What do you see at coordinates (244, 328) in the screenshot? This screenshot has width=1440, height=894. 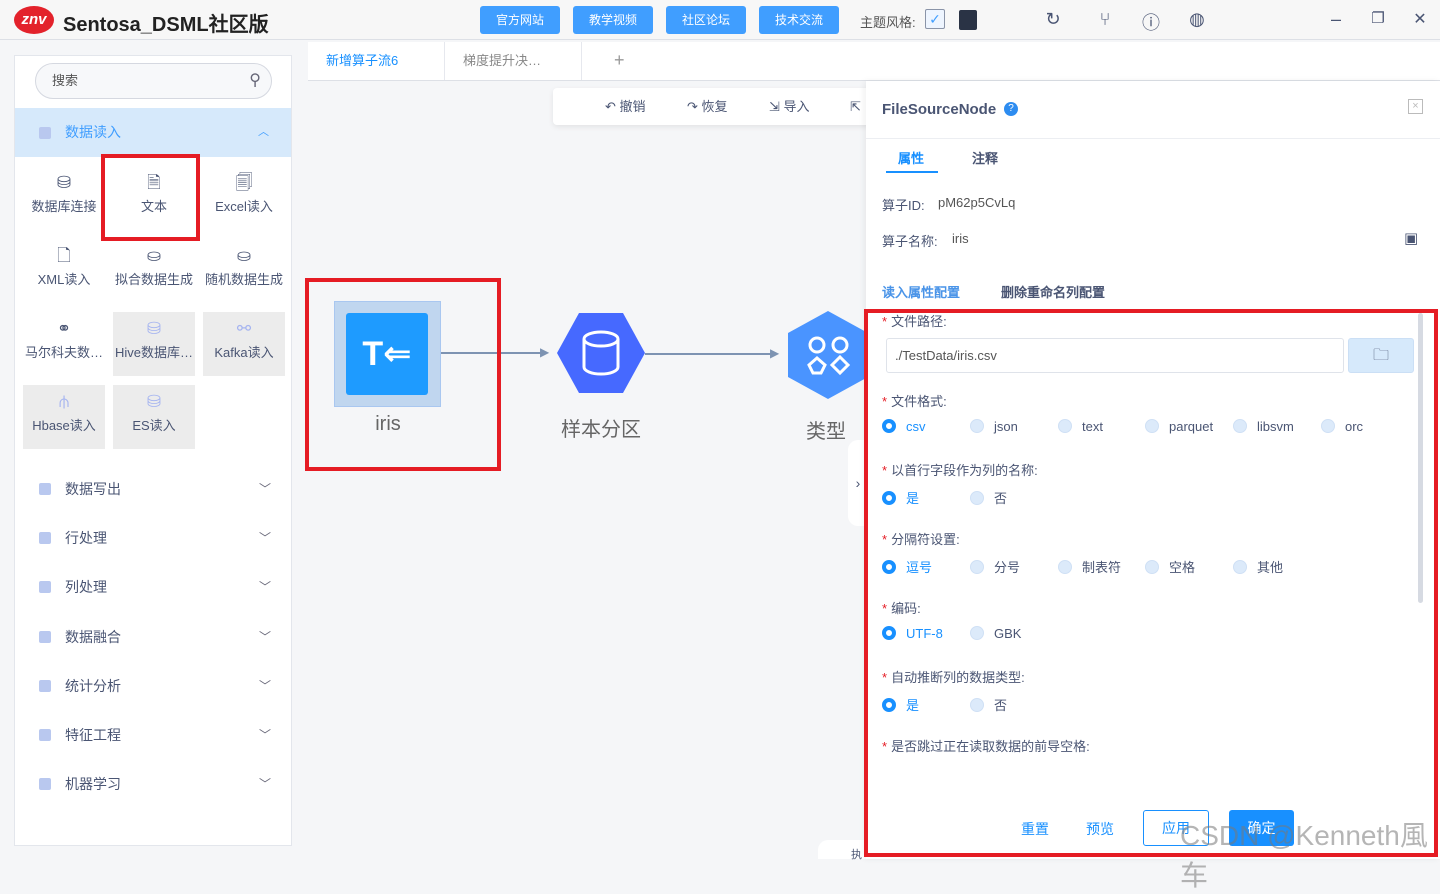 I see `kafka-icon: ⚯` at bounding box center [244, 328].